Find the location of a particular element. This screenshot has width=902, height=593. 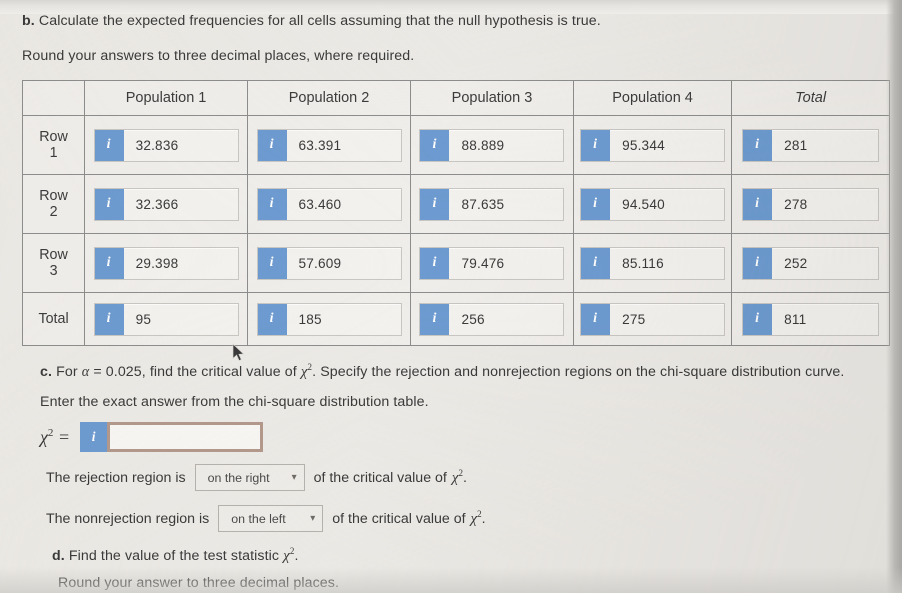

input-value: 29.398 is located at coordinates (181, 263).